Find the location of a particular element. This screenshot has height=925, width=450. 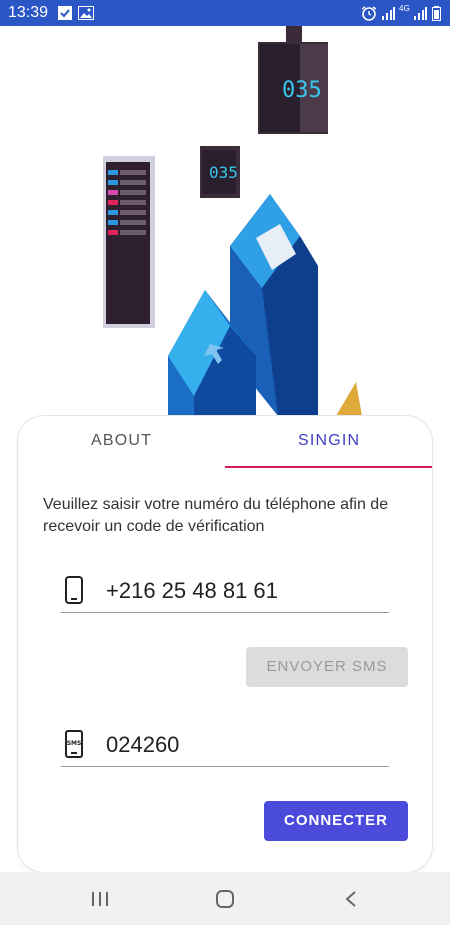

alarm-icon is located at coordinates (369, 16).